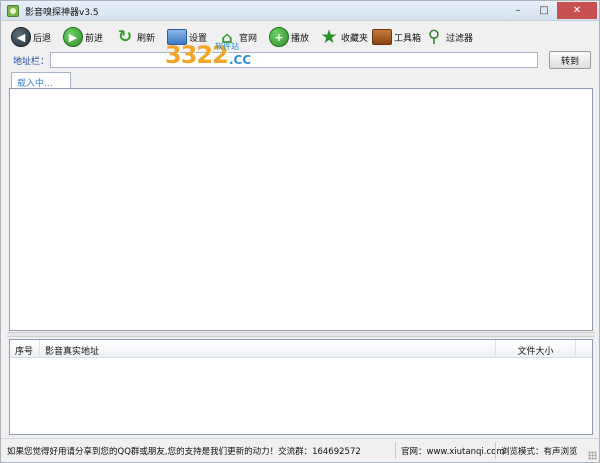 The width and height of the screenshot is (600, 463). I want to click on back-button: ◀ 后退, so click(31, 37).